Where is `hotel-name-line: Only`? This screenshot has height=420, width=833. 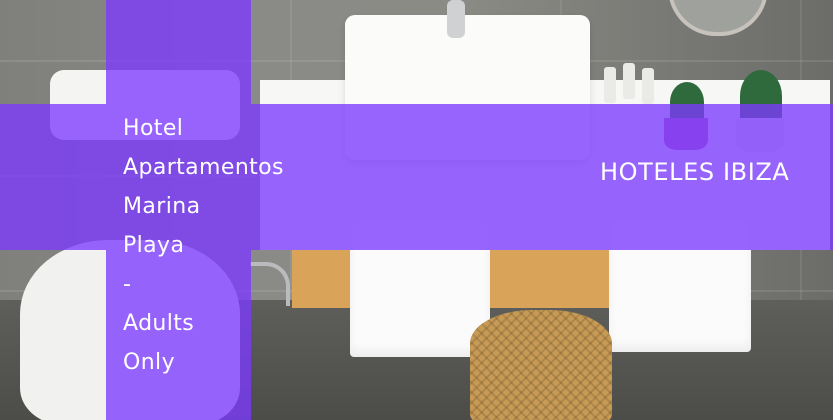
hotel-name-line: Only is located at coordinates (149, 362).